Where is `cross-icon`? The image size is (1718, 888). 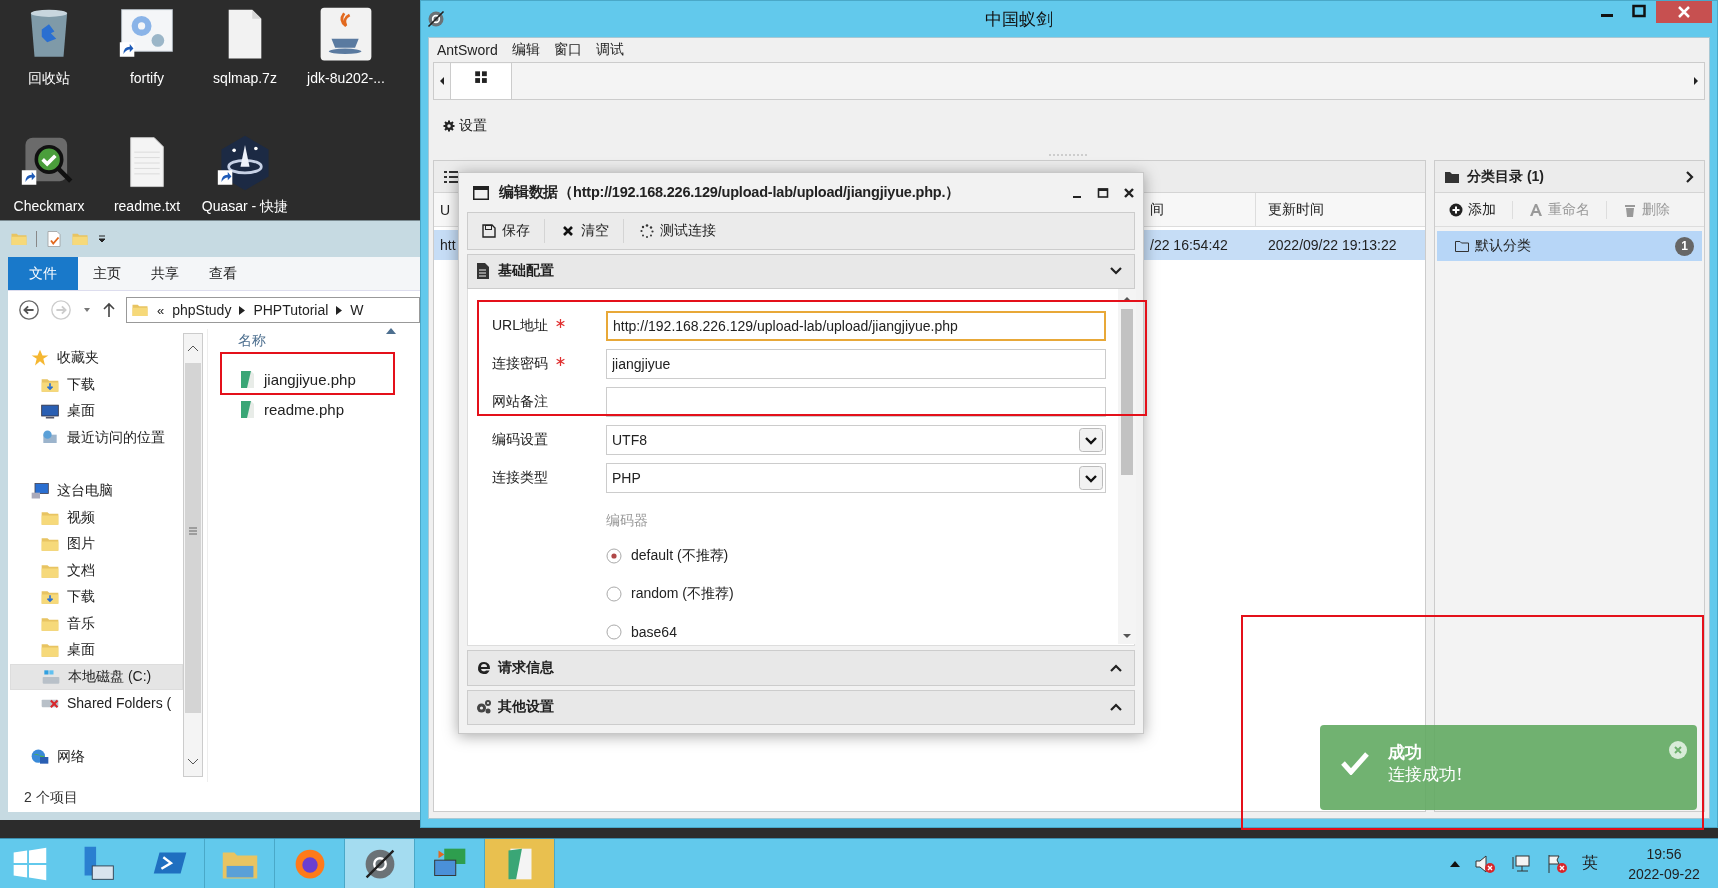
cross-icon is located at coordinates (568, 231).